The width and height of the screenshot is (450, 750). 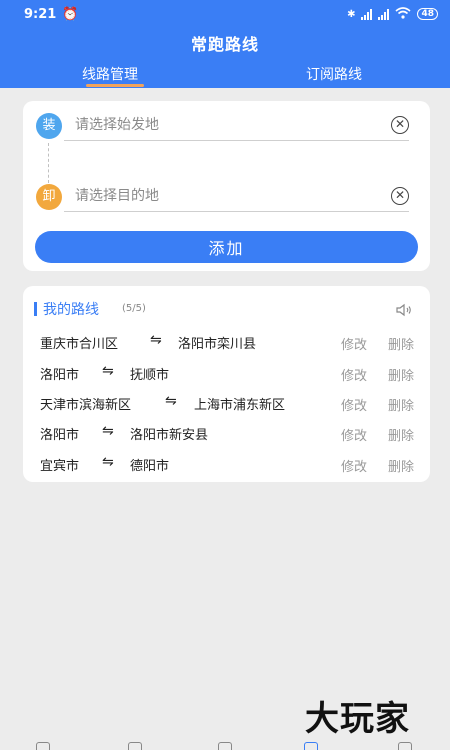 What do you see at coordinates (43, 746) in the screenshot?
I see `nav-icon-home` at bounding box center [43, 746].